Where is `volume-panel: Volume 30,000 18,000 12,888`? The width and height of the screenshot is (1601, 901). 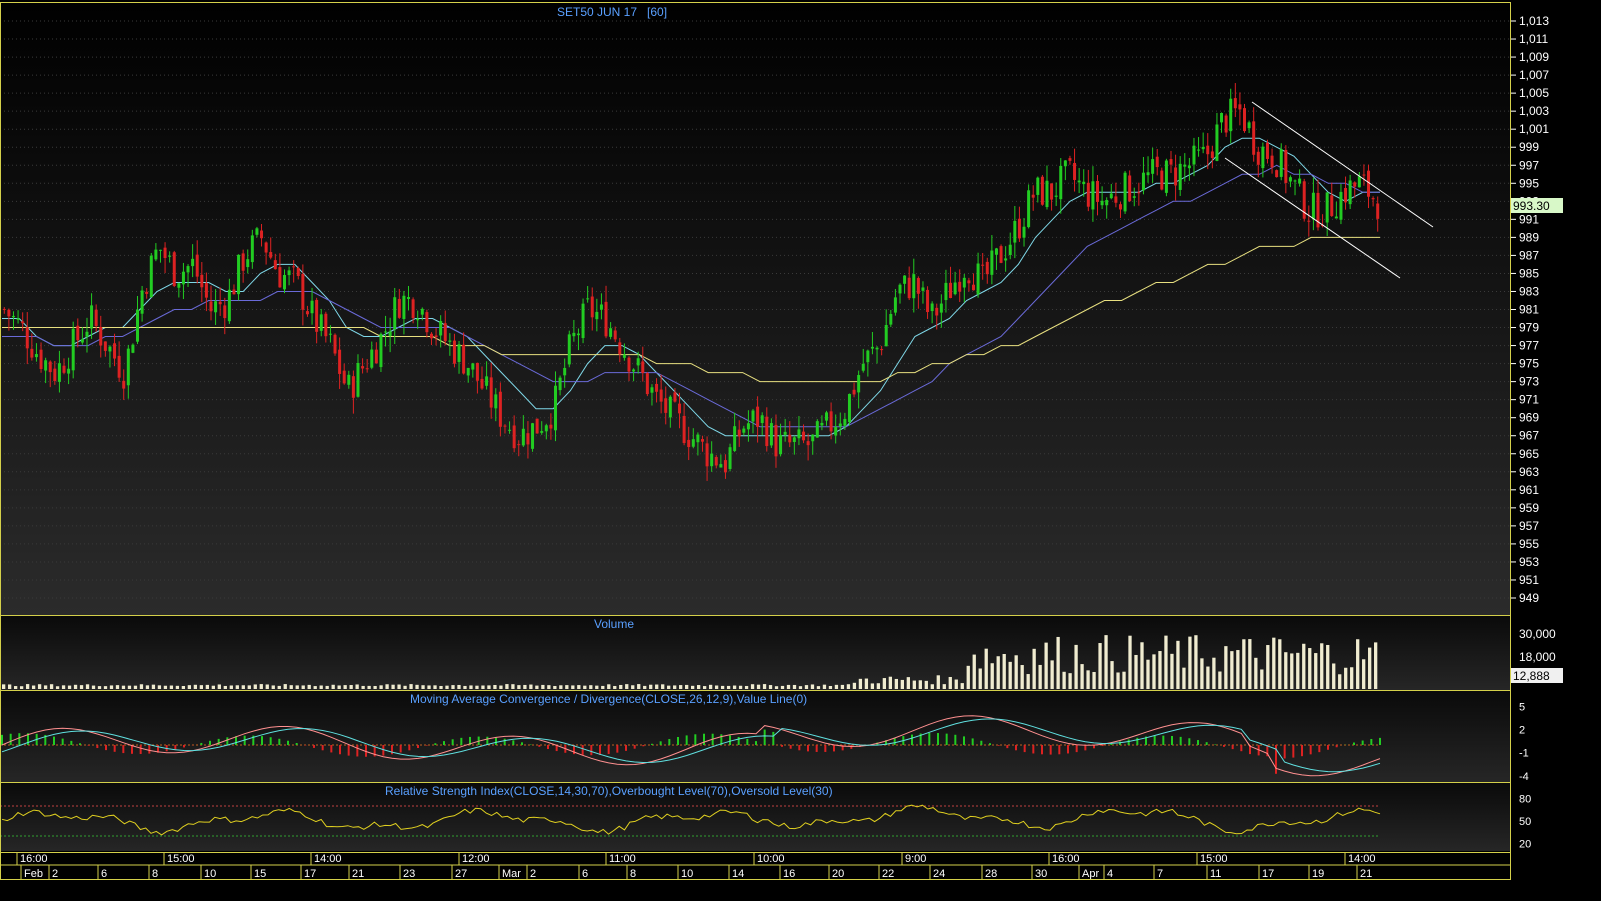
volume-panel: Volume 30,000 18,000 12,888 is located at coordinates (781, 653).